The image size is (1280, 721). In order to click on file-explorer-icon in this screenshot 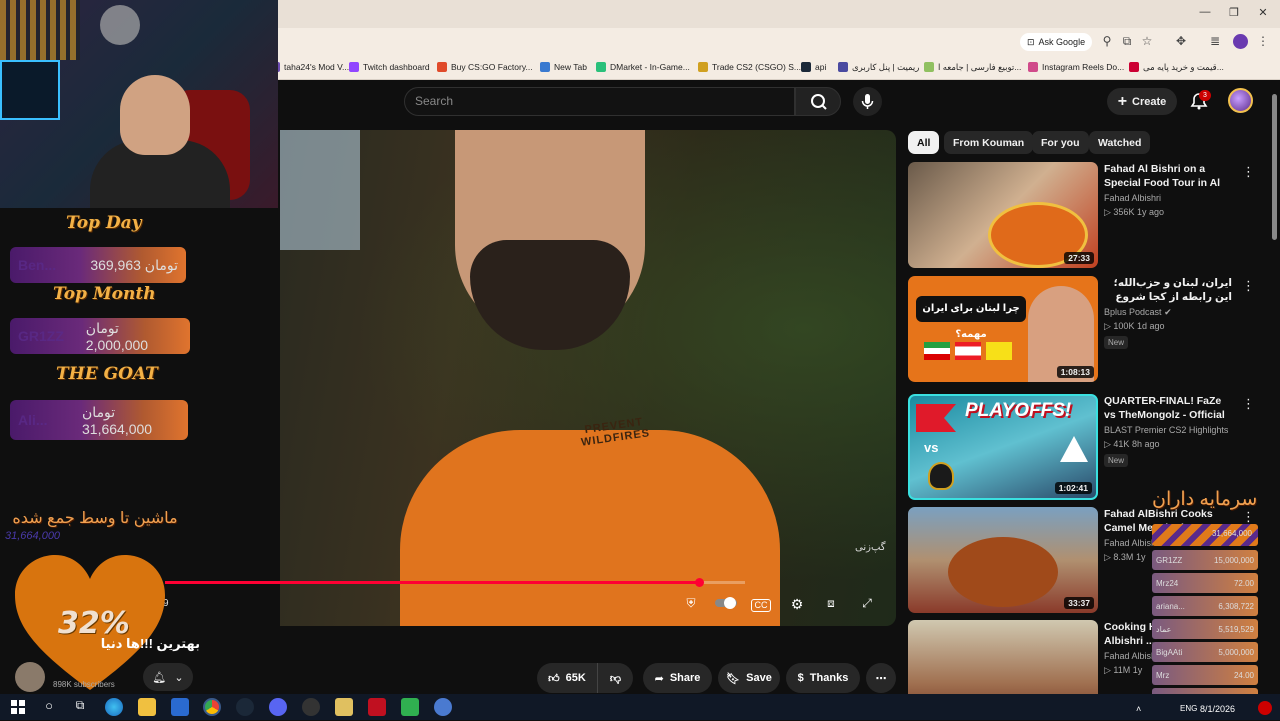, I will do `click(147, 707)`.